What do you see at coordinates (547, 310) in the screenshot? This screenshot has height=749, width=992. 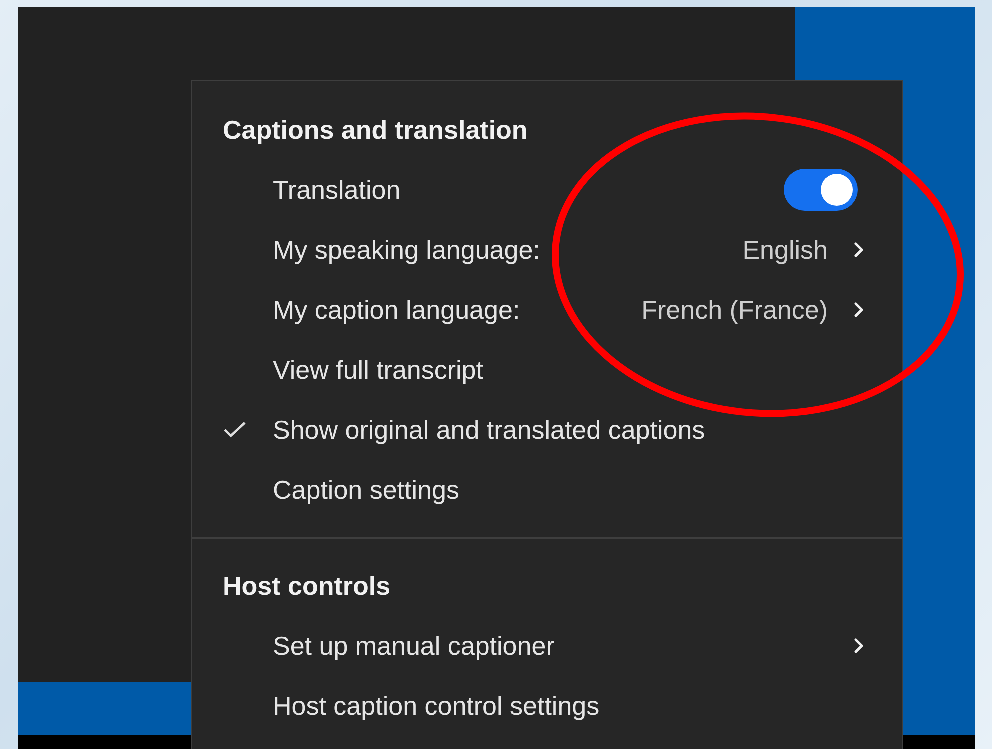 I see `menu-item: My caption language: French (France)` at bounding box center [547, 310].